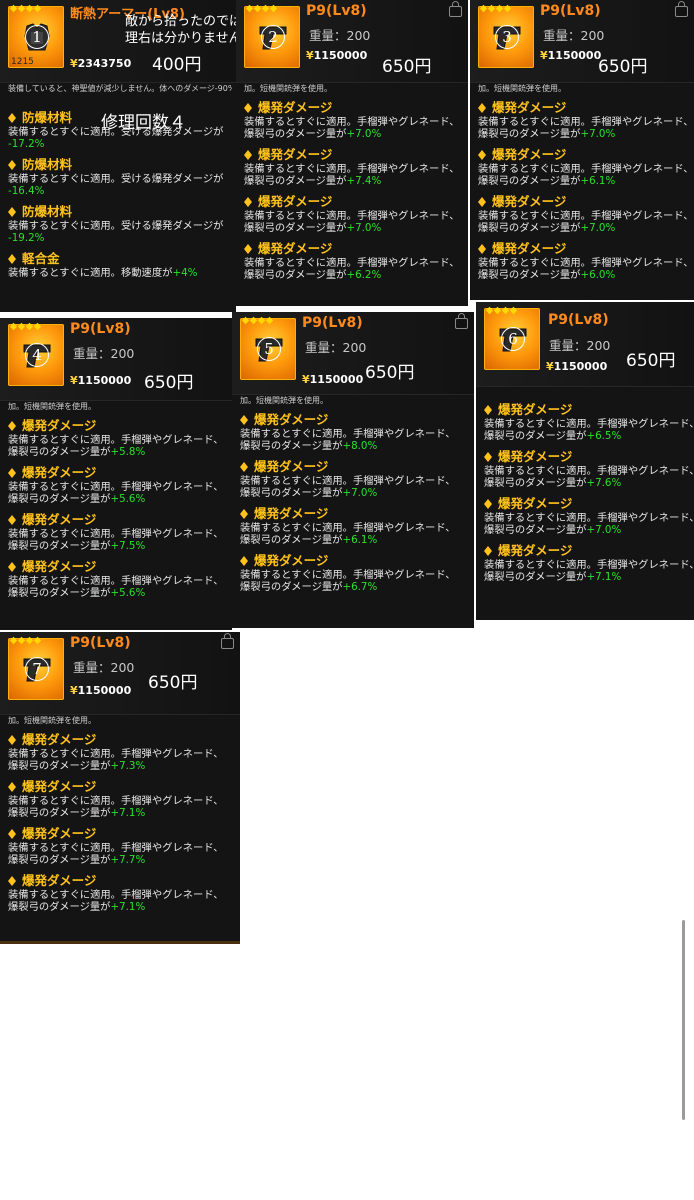  Describe the element at coordinates (177, 65) in the screenshot. I see `price-annotation: 400円` at that location.